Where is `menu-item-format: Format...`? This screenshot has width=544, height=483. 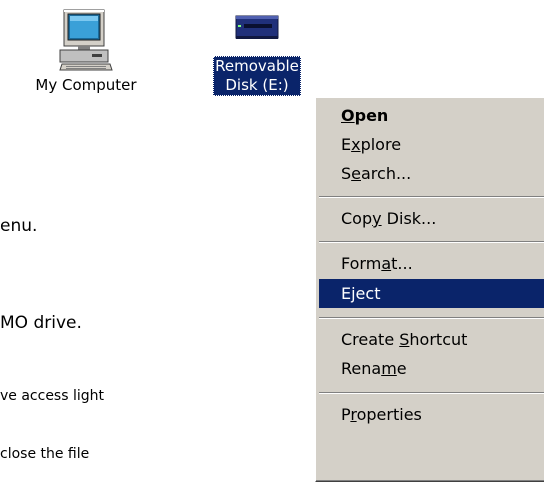
menu-item-format: Format... is located at coordinates (431, 263).